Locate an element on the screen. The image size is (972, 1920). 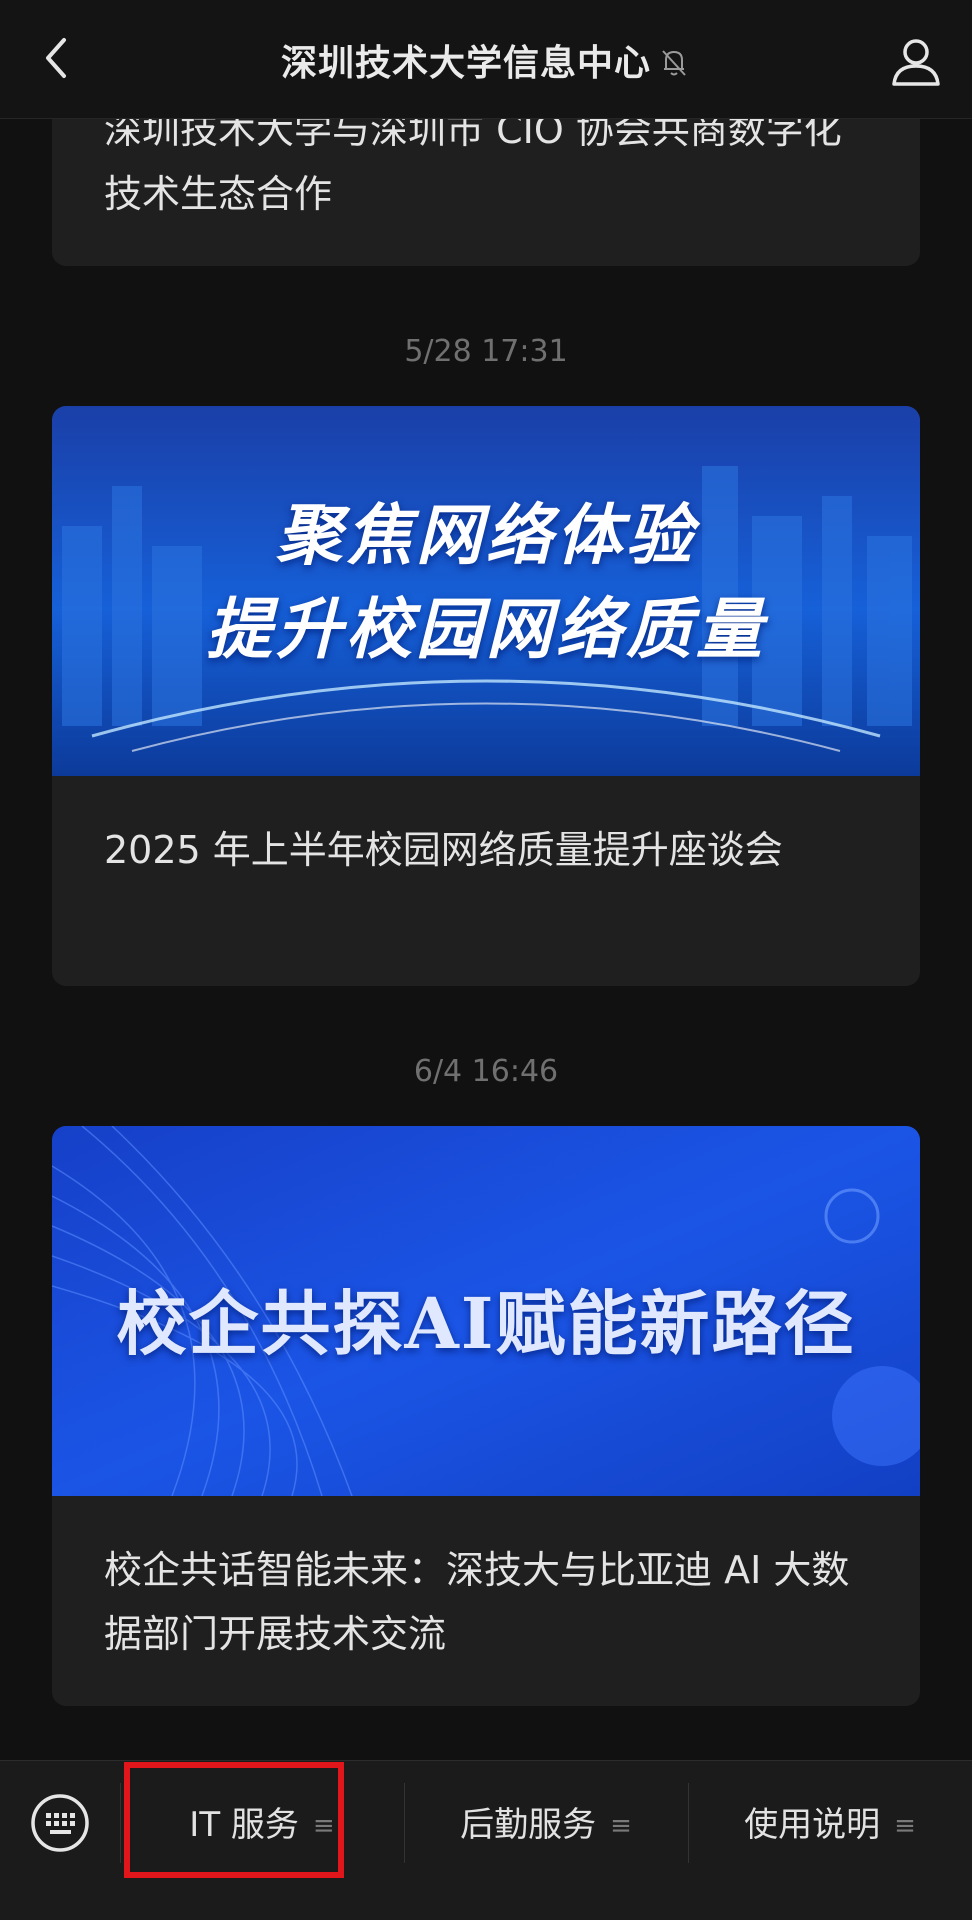
article-title: 2025 年上半年校园网络质量提升座谈会 is located at coordinates (443, 850).